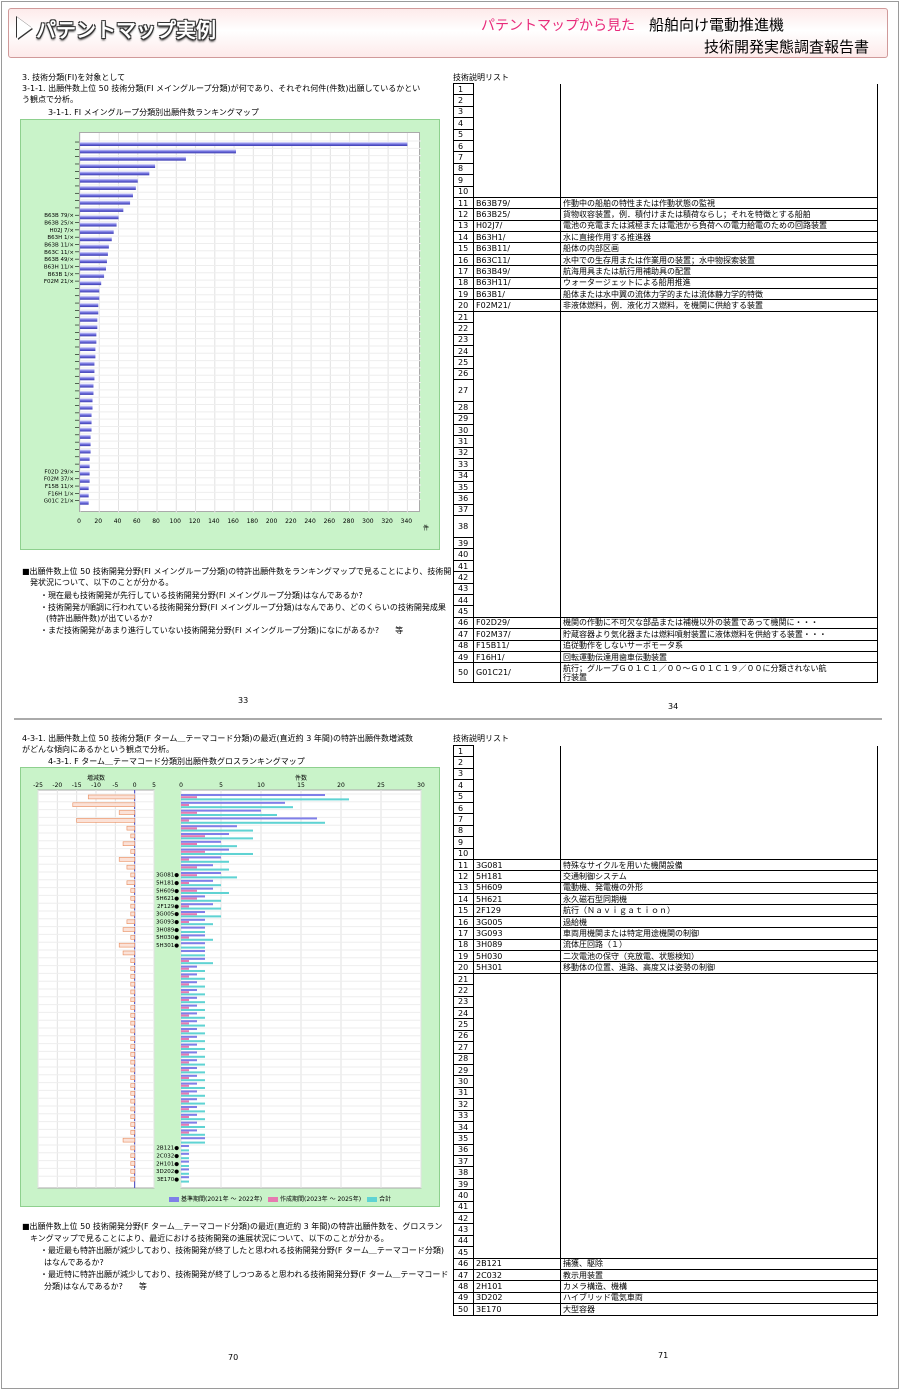 The height and width of the screenshot is (1390, 900). What do you see at coordinates (719, 1309) in the screenshot?
I see `row-description: 大型容器` at bounding box center [719, 1309].